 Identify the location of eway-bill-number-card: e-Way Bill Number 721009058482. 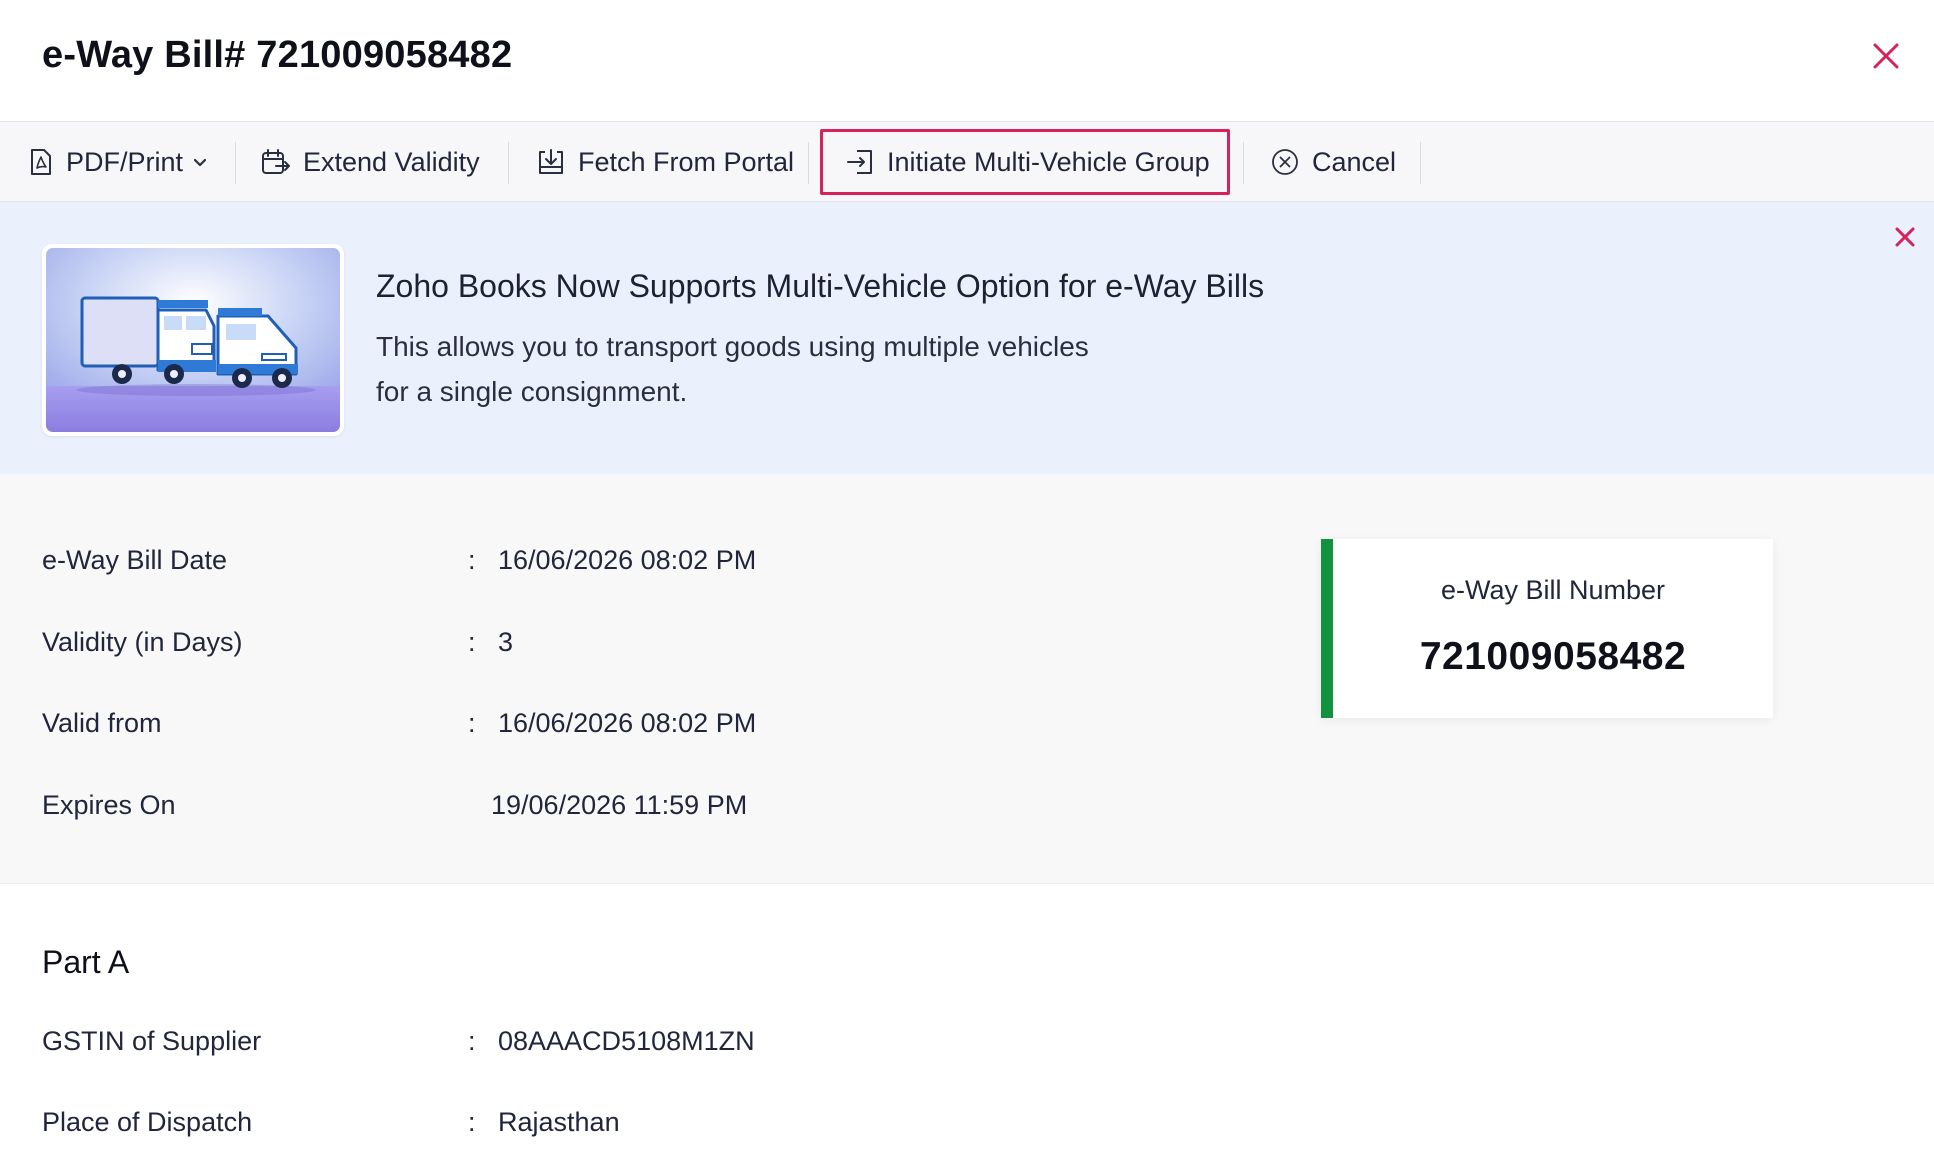
(1547, 628).